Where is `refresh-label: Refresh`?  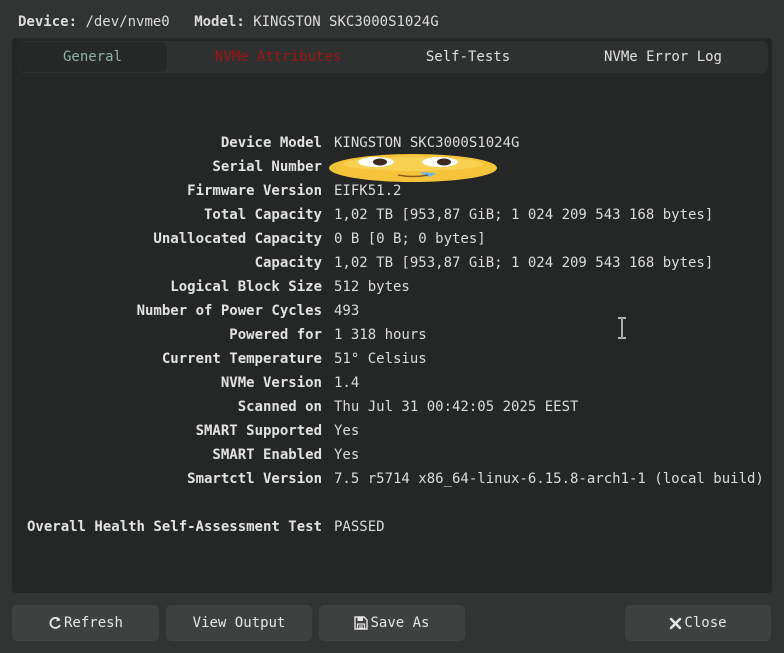
refresh-label: Refresh is located at coordinates (93, 623).